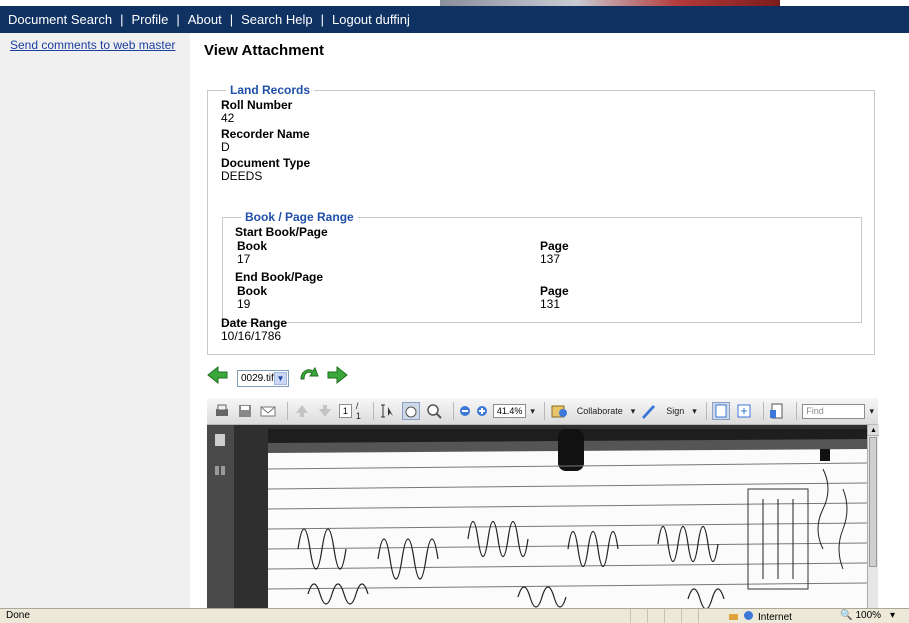 Image resolution: width=909 pixels, height=623 pixels. Describe the element at coordinates (265, 134) in the screenshot. I see `recorder-name-label: Recorder Name` at that location.